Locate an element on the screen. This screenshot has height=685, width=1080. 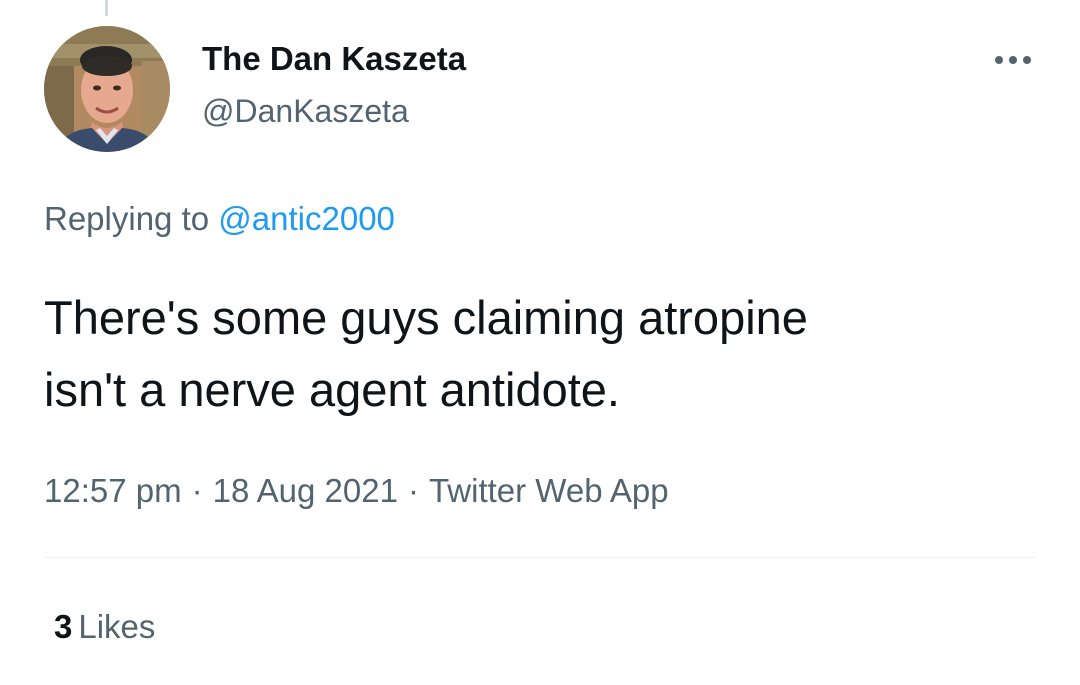
avatar-photo is located at coordinates (107, 89).